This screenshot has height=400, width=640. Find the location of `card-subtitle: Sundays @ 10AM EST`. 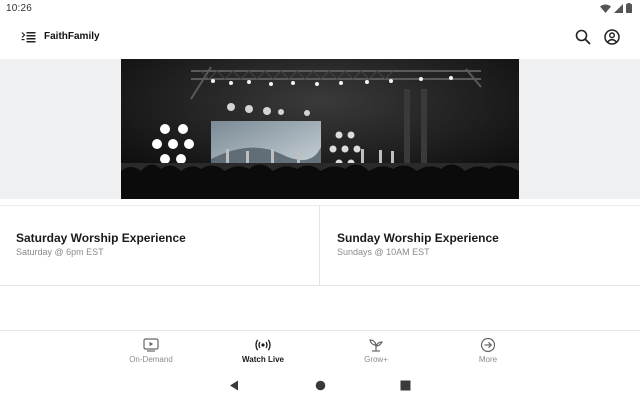

card-subtitle: Sundays @ 10AM EST is located at coordinates (383, 252).